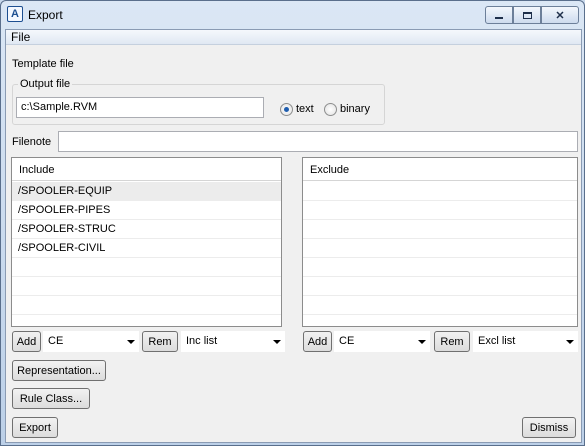  Describe the element at coordinates (146, 229) in the screenshot. I see `list-item: /SPOOLER-STRUC` at that location.